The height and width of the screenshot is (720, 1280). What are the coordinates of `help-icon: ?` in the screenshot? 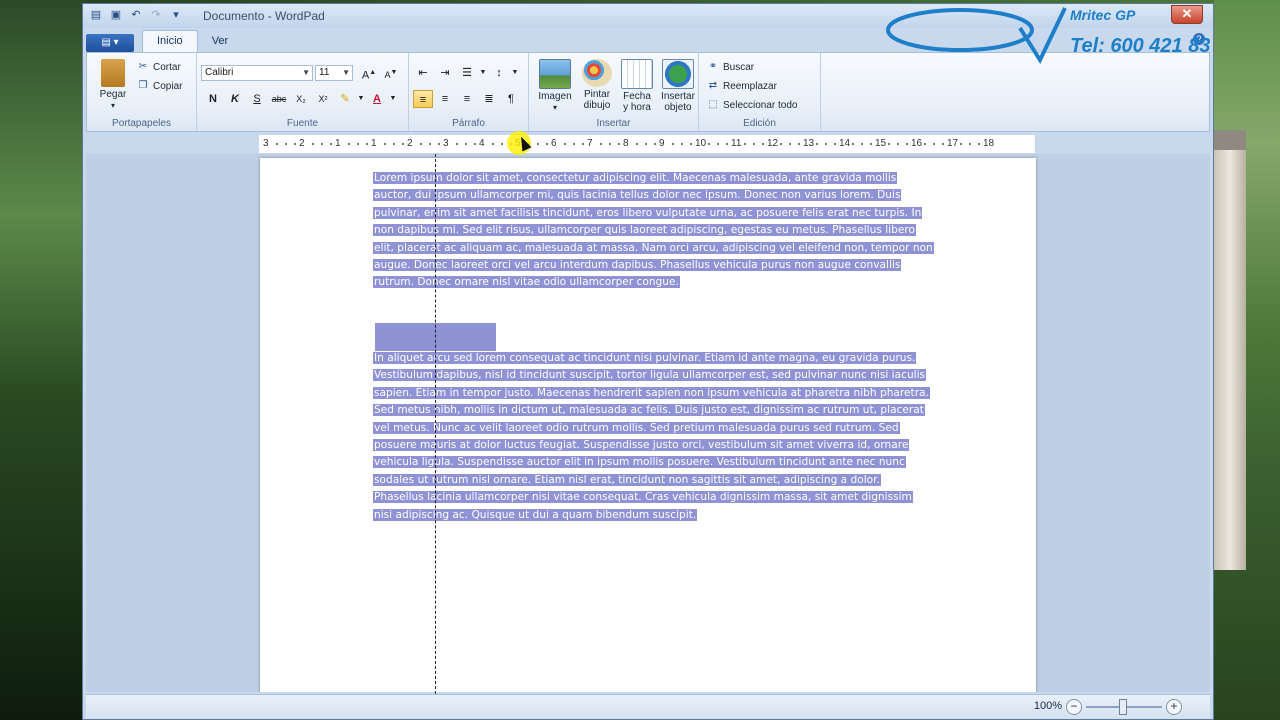 It's located at (1199, 39).